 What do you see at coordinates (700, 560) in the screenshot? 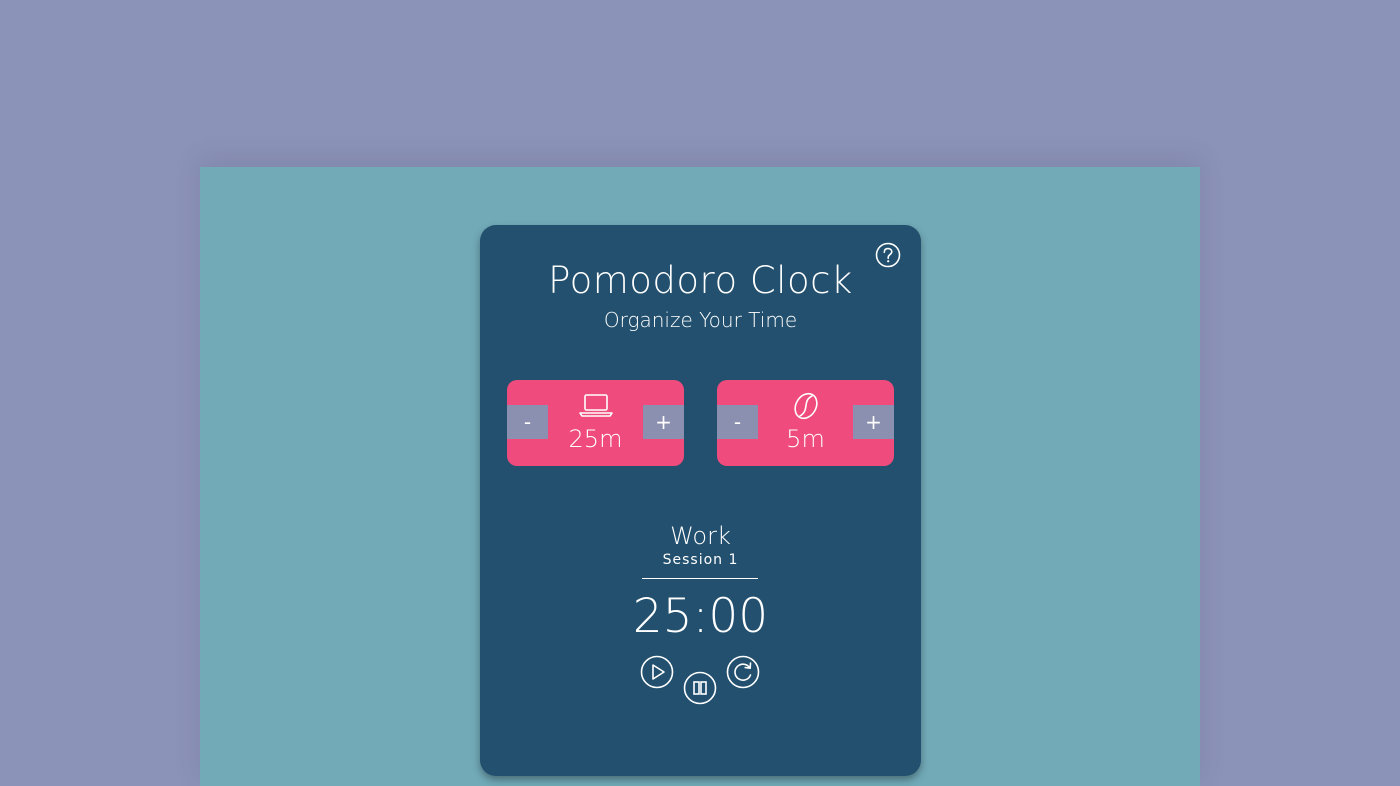
I see `session-label: Session 1` at bounding box center [700, 560].